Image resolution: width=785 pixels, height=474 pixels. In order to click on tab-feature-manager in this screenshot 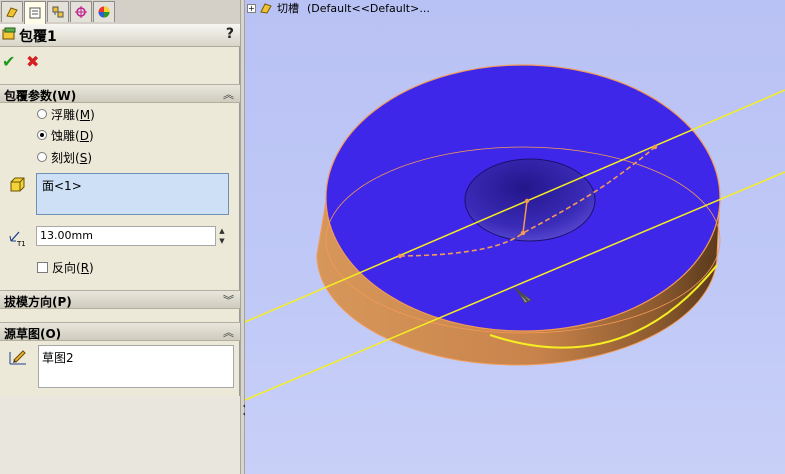, I will do `click(12, 11)`.